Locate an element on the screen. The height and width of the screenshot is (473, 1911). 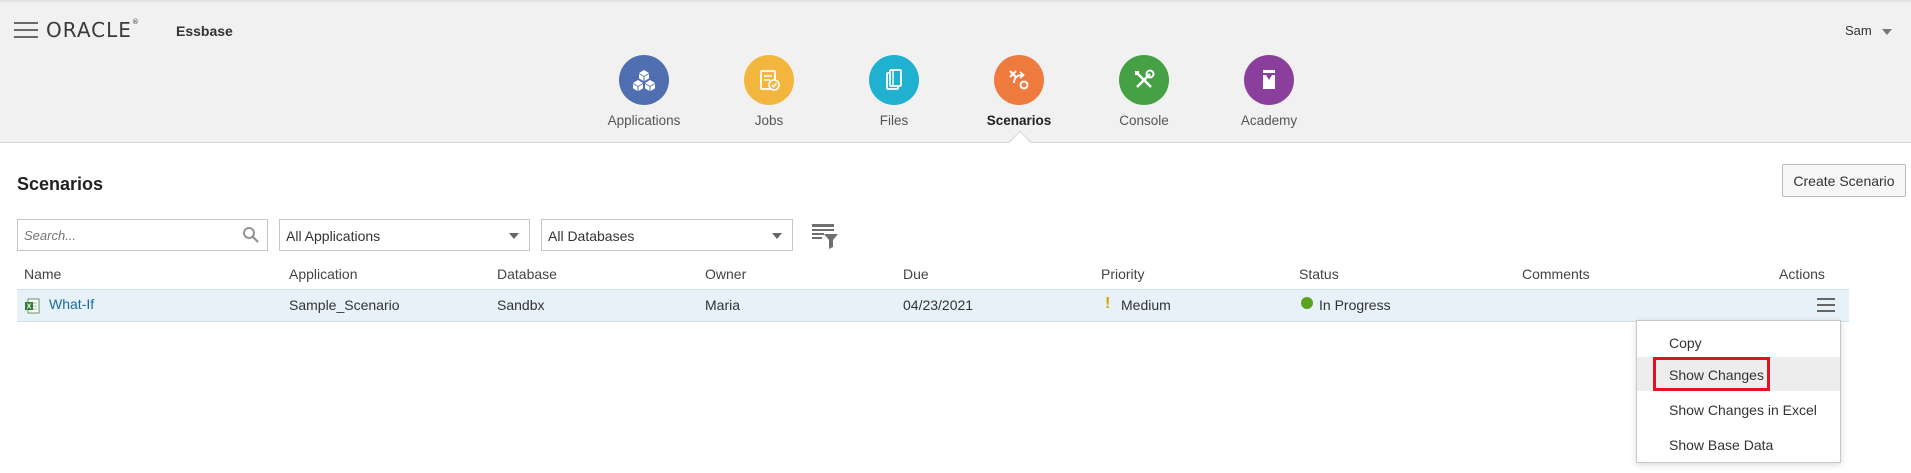
status-dot-icon is located at coordinates (1307, 303).